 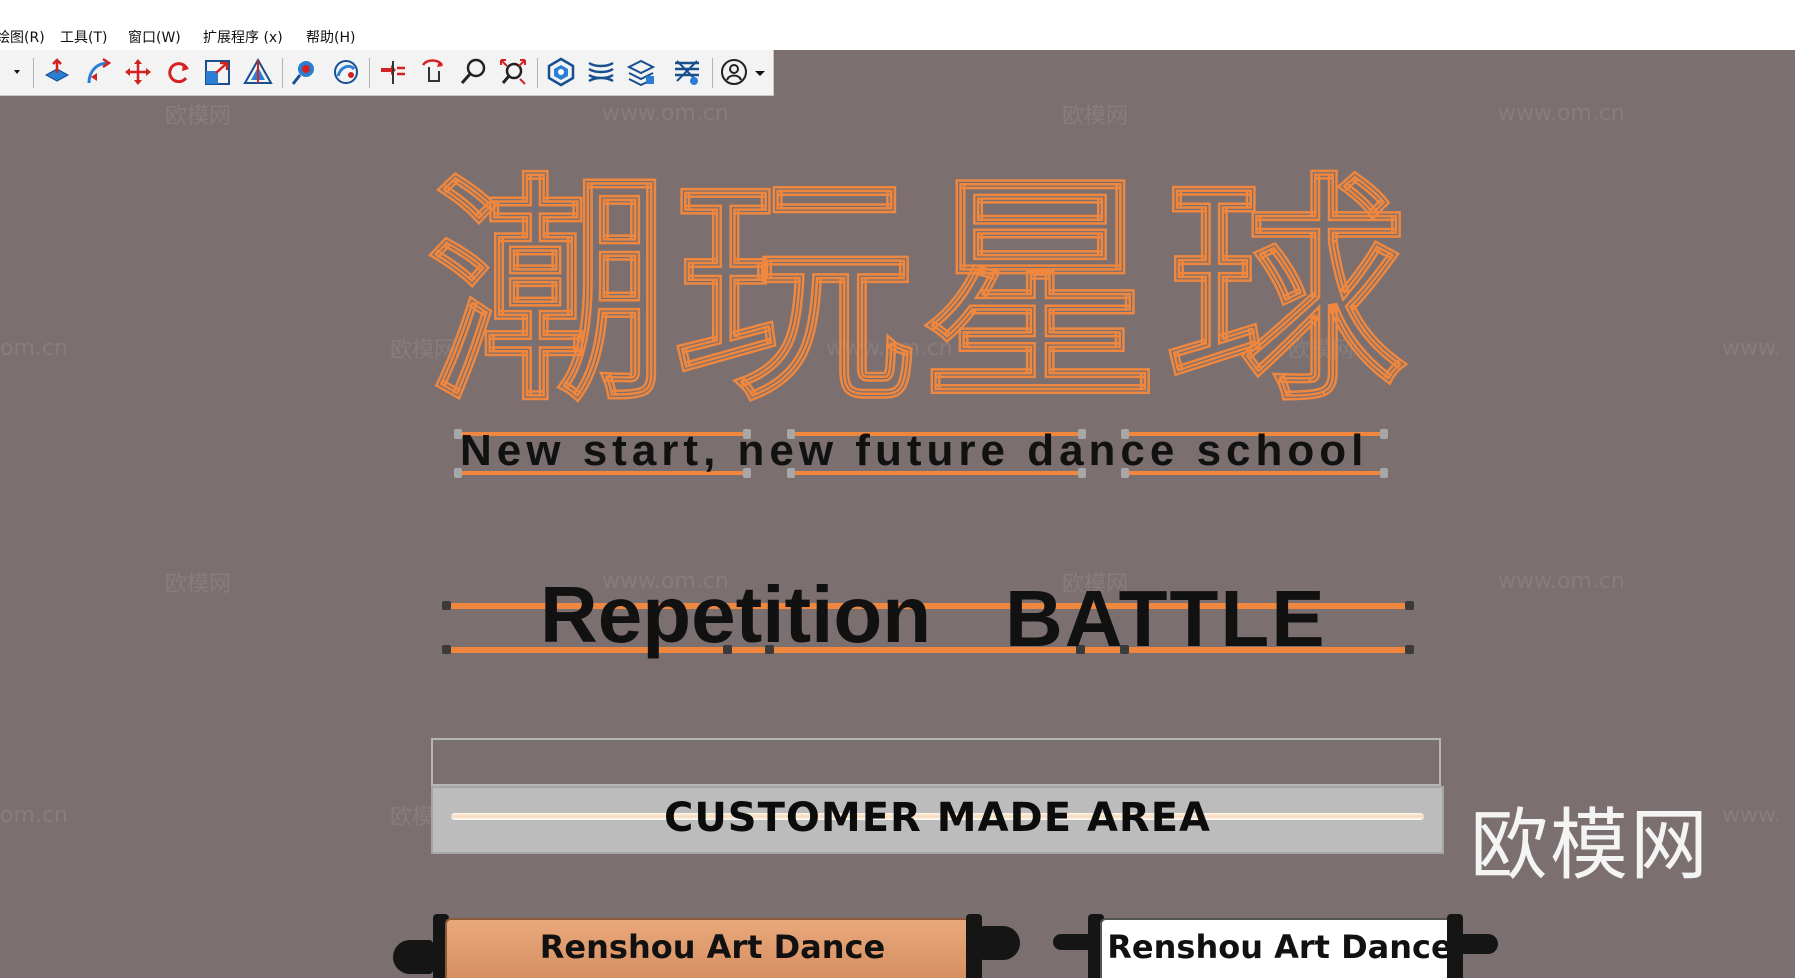 What do you see at coordinates (735, 615) in the screenshot?
I see `repetition-text: Repetition` at bounding box center [735, 615].